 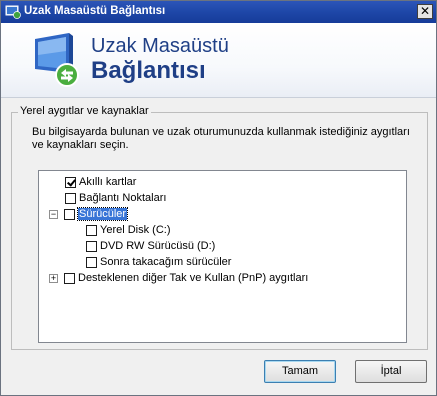 I want to click on tree-item-local-disk: Yerel Disk (C:), so click(x=128, y=230).